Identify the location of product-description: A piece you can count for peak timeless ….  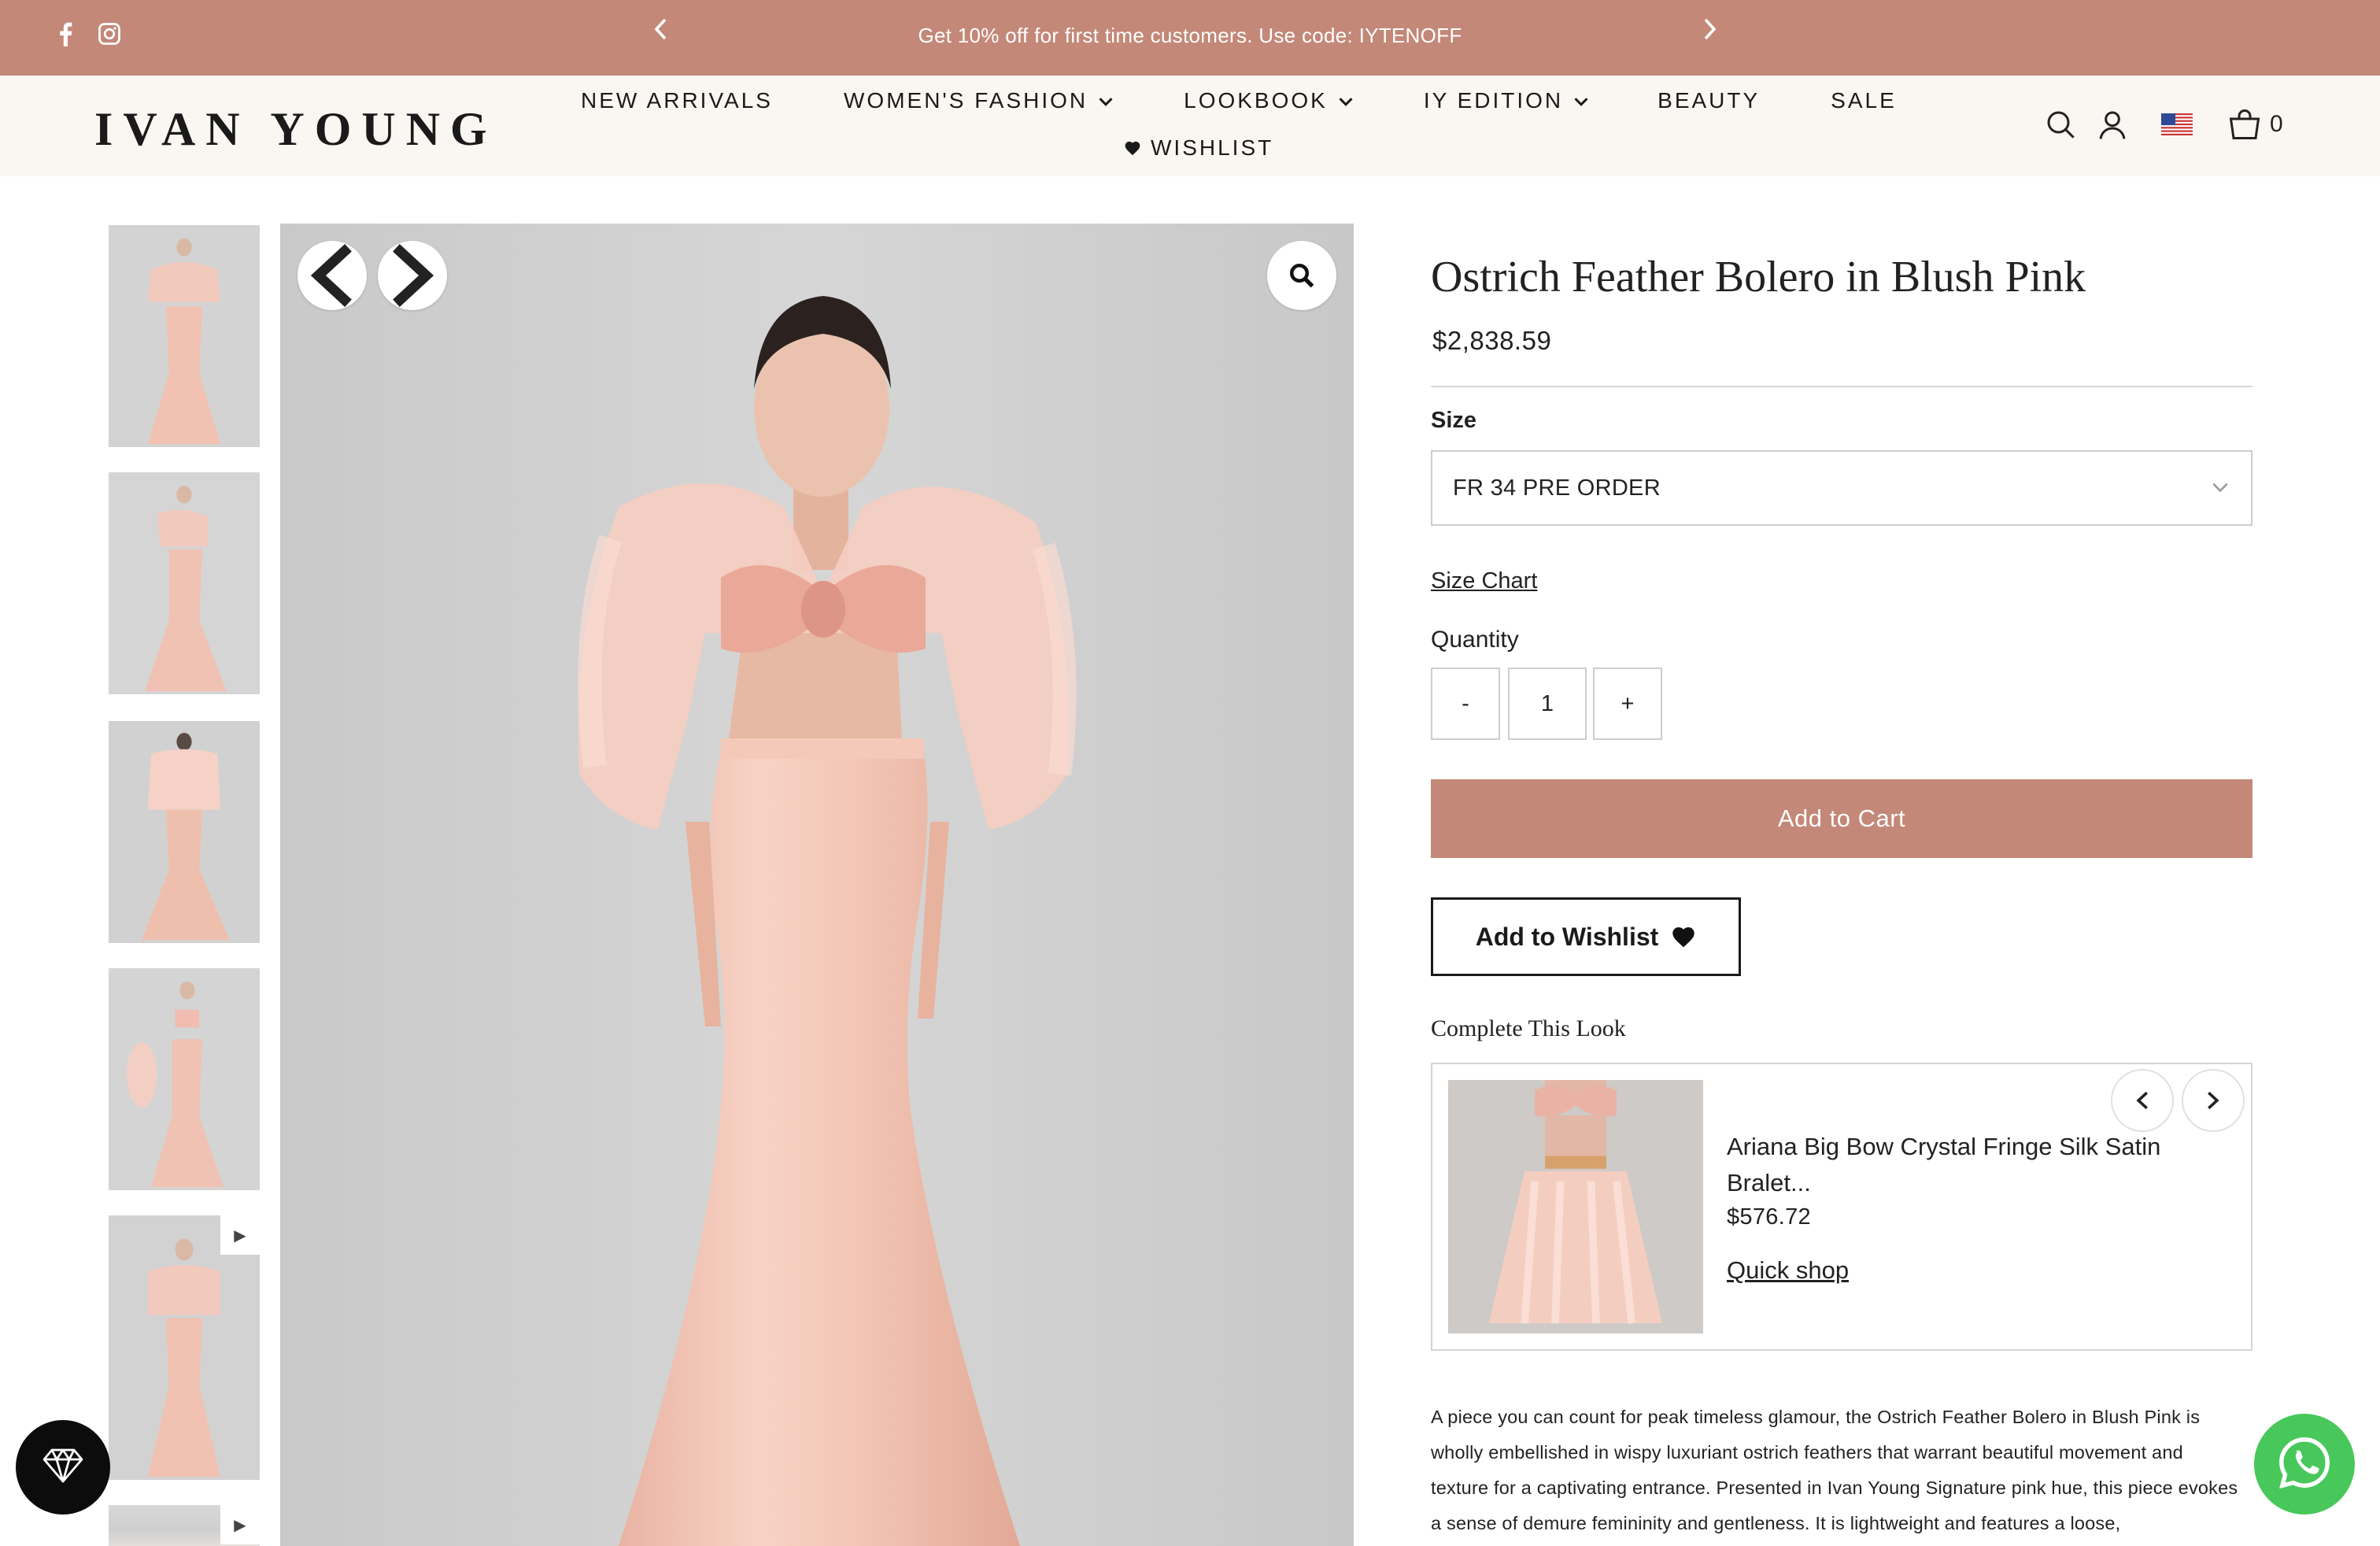
(1834, 1470).